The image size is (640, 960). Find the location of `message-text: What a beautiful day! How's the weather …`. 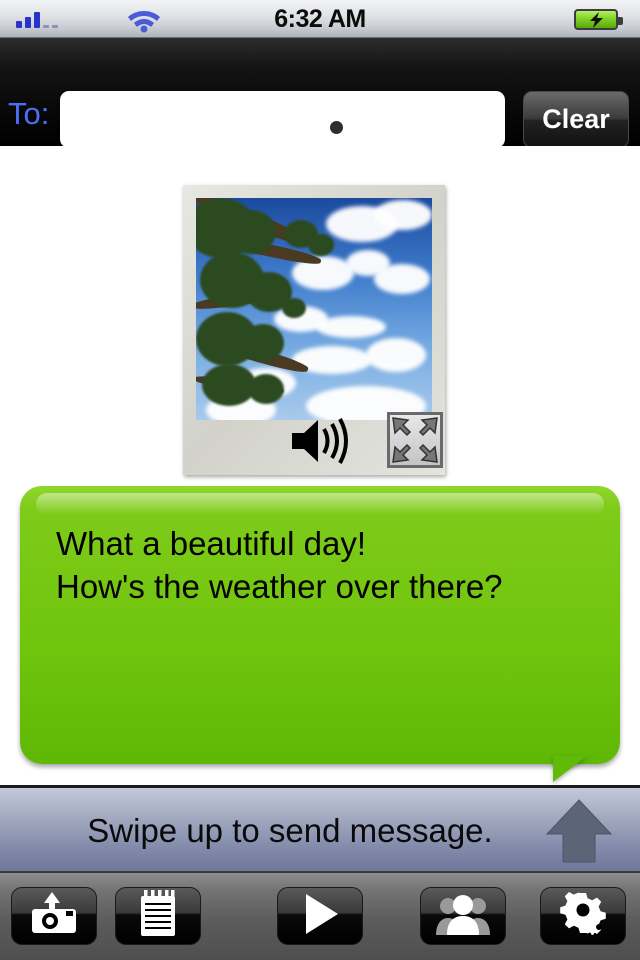

message-text: What a beautiful day! How's the weather … is located at coordinates (279, 565).